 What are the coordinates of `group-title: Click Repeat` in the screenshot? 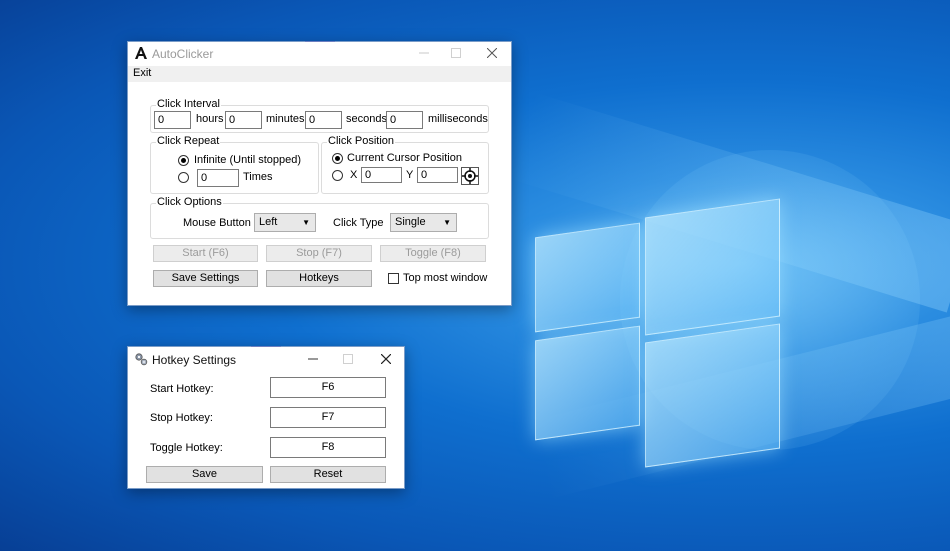 It's located at (188, 141).